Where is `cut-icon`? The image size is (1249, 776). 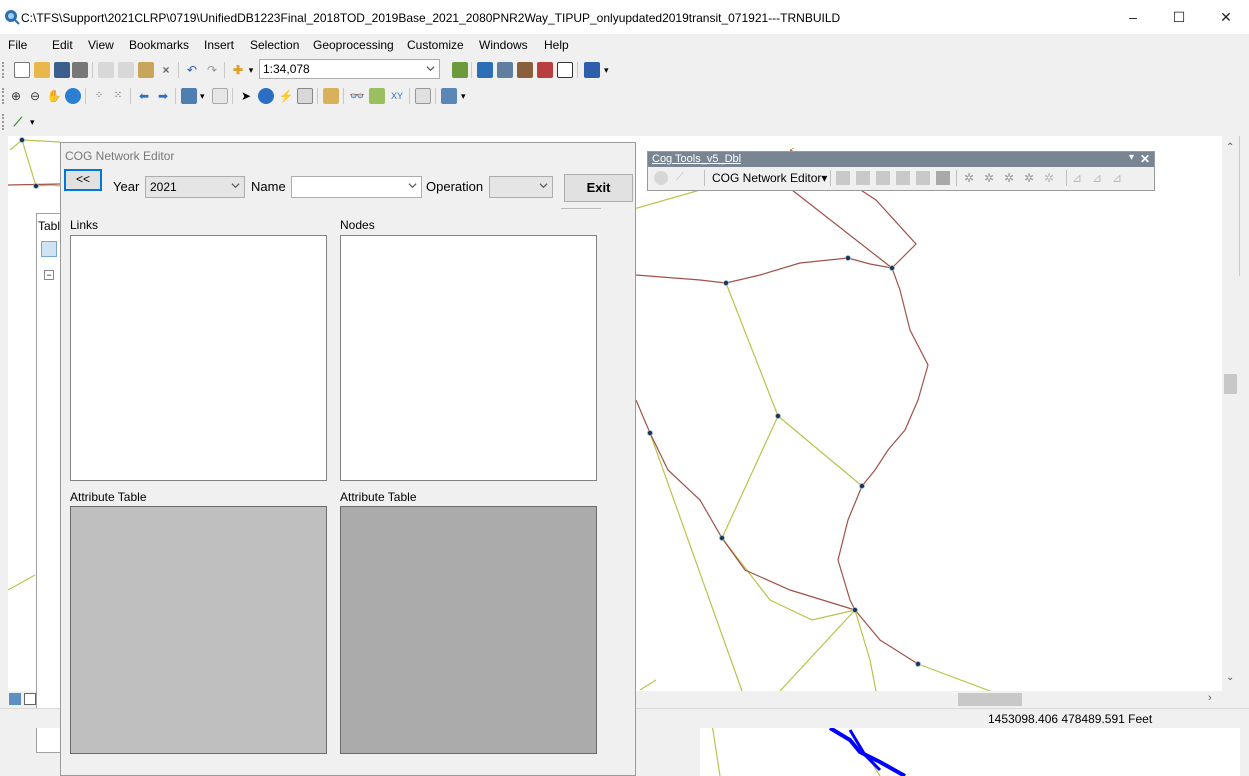 cut-icon is located at coordinates (106, 70).